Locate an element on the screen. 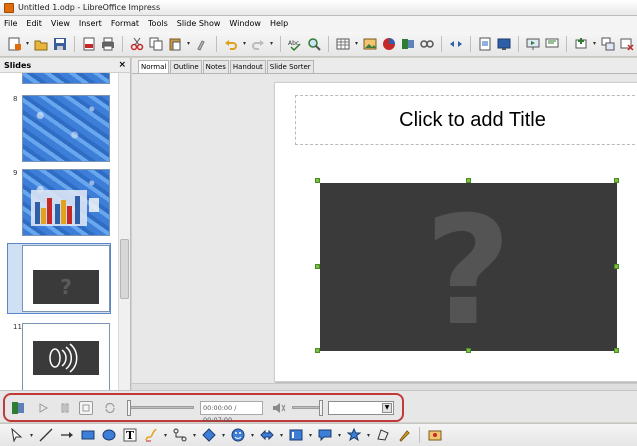  redo-icon is located at coordinates (258, 44).